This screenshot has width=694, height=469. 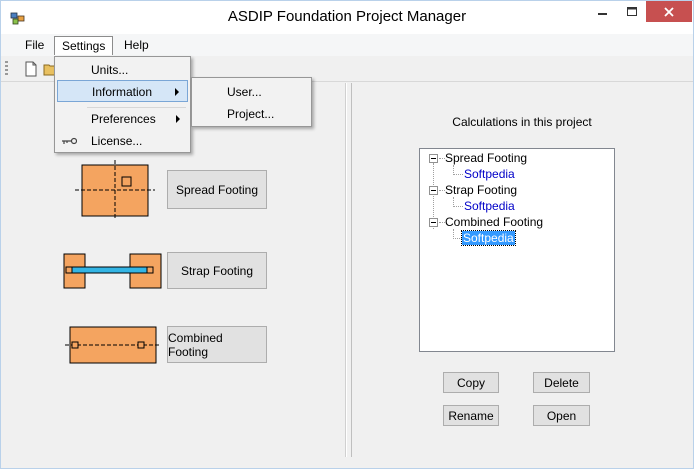 What do you see at coordinates (494, 222) in the screenshot?
I see `tree-node-combined-footing: Combined Footing` at bounding box center [494, 222].